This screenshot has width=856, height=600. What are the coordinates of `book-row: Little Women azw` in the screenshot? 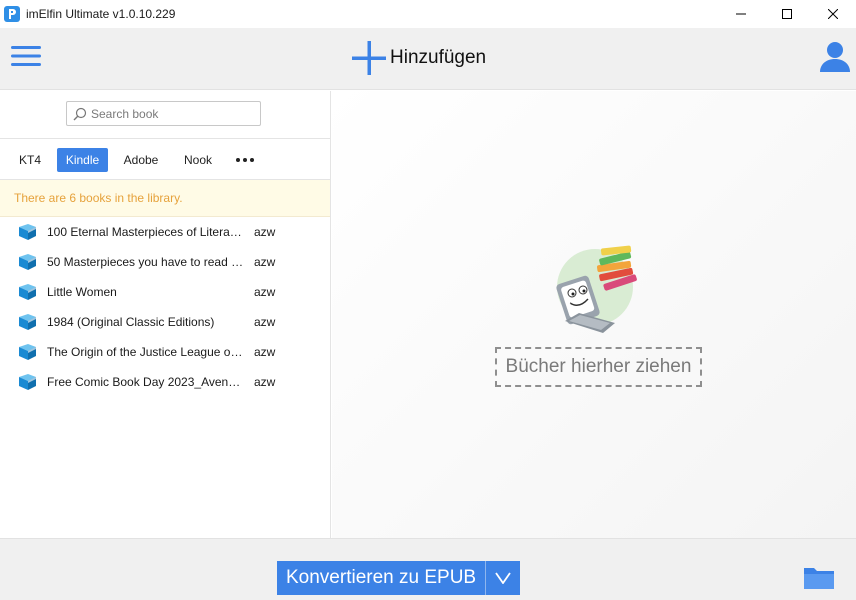 It's located at (165, 292).